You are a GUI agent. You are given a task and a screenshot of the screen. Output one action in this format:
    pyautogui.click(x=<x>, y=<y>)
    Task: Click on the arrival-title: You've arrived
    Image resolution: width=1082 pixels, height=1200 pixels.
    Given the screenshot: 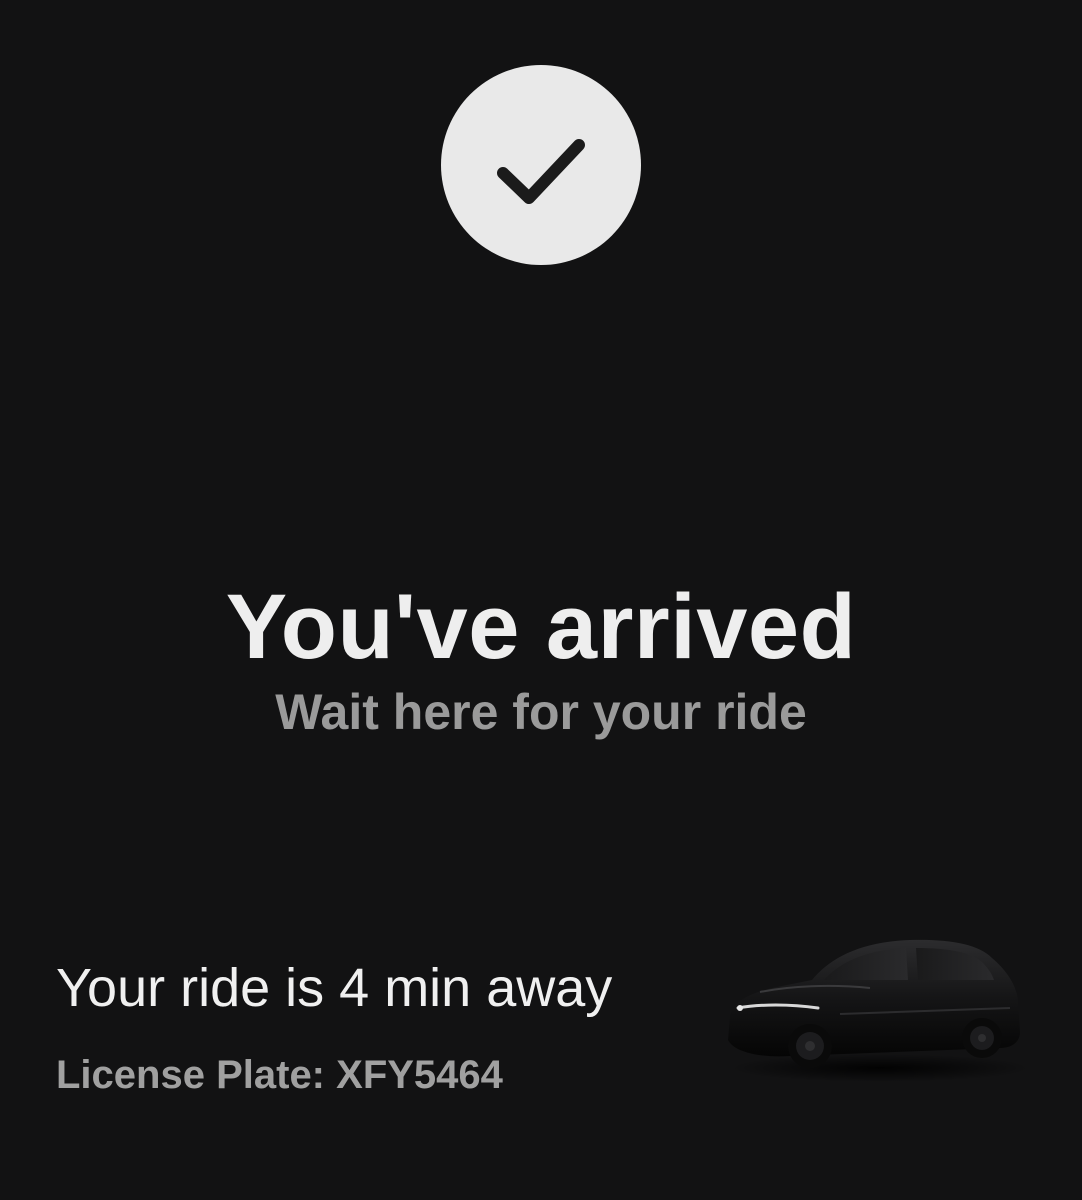 What is the action you would take?
    pyautogui.click(x=541, y=627)
    